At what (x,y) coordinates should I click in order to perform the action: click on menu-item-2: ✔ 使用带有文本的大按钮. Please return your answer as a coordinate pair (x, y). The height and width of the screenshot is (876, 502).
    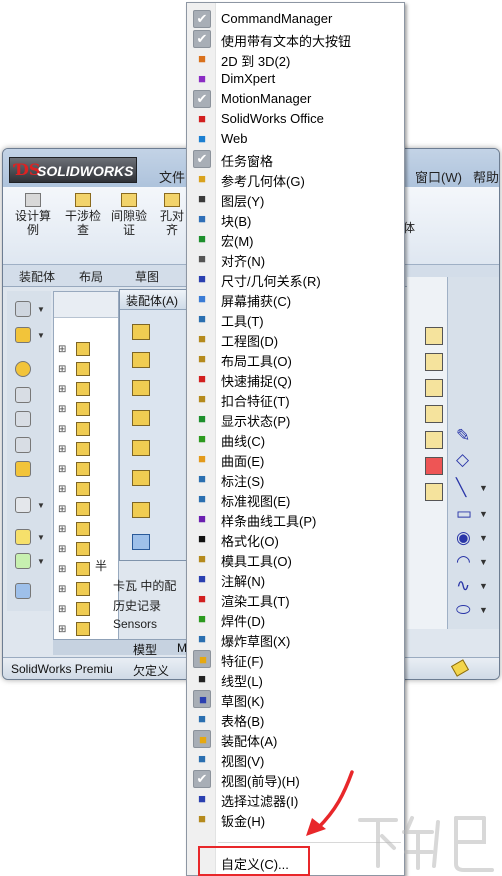
    Looking at the image, I should click on (295, 39).